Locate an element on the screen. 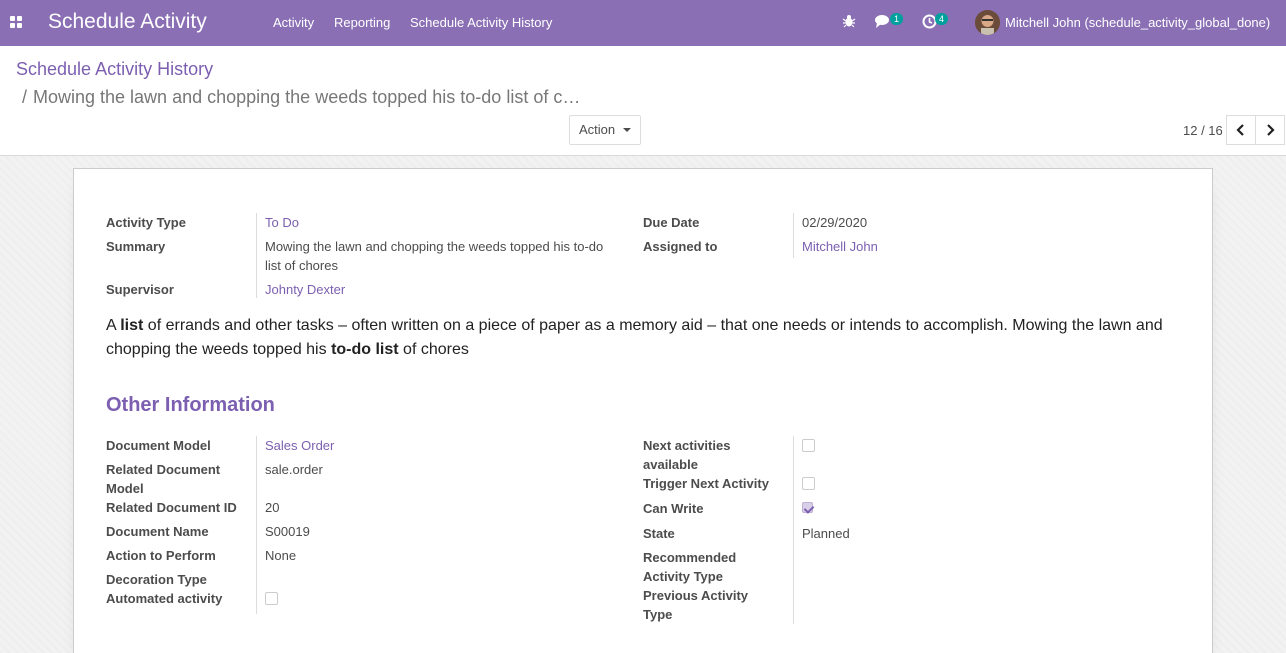 The image size is (1286, 653). next-activities-label-line1: Next activities is located at coordinates (687, 445).